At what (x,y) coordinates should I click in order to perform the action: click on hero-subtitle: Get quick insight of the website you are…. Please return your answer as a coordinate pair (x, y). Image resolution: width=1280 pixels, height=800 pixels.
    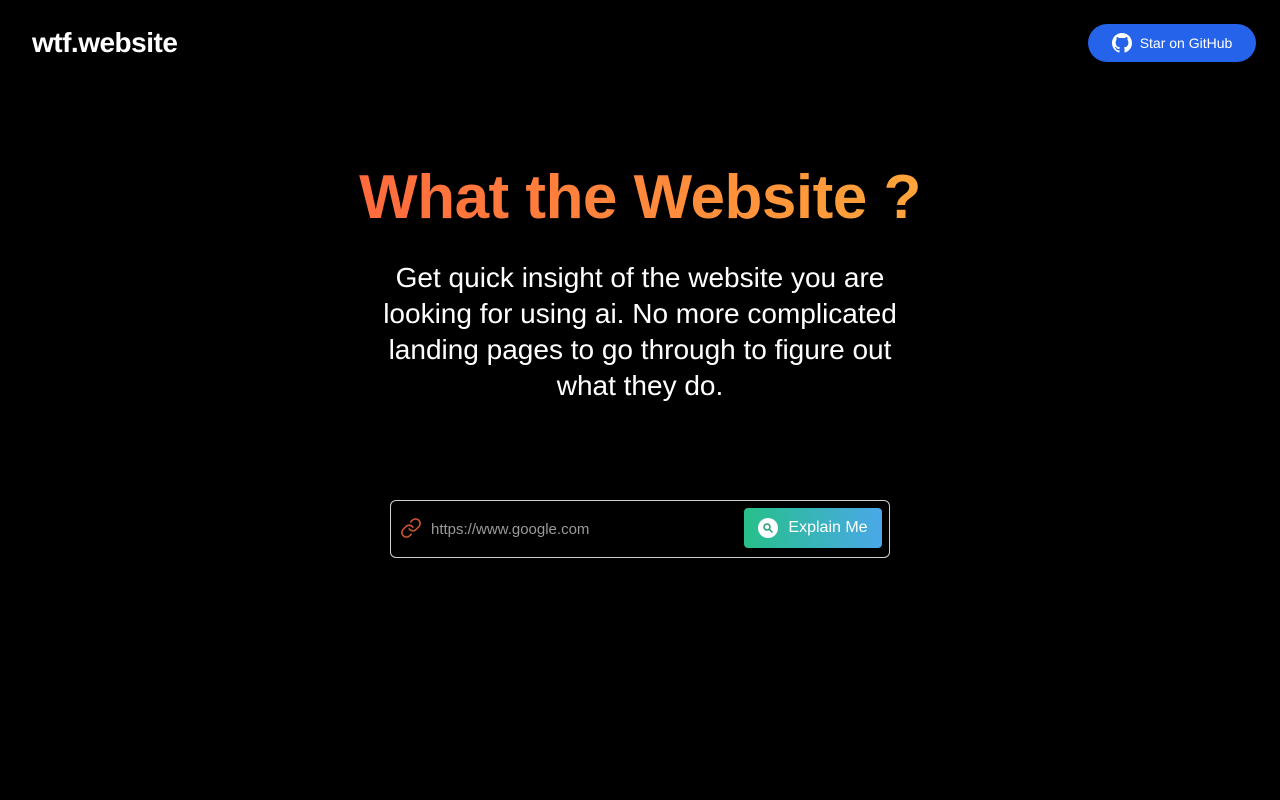
    Looking at the image, I should click on (640, 331).